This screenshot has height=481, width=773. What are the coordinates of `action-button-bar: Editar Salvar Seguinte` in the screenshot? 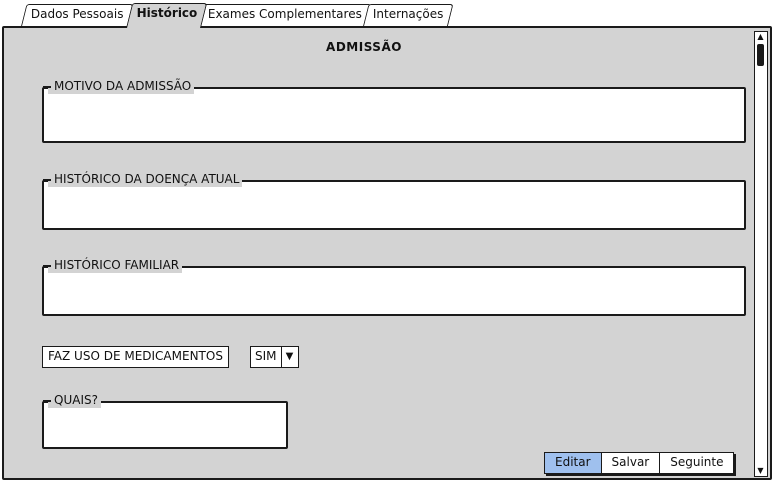 It's located at (639, 463).